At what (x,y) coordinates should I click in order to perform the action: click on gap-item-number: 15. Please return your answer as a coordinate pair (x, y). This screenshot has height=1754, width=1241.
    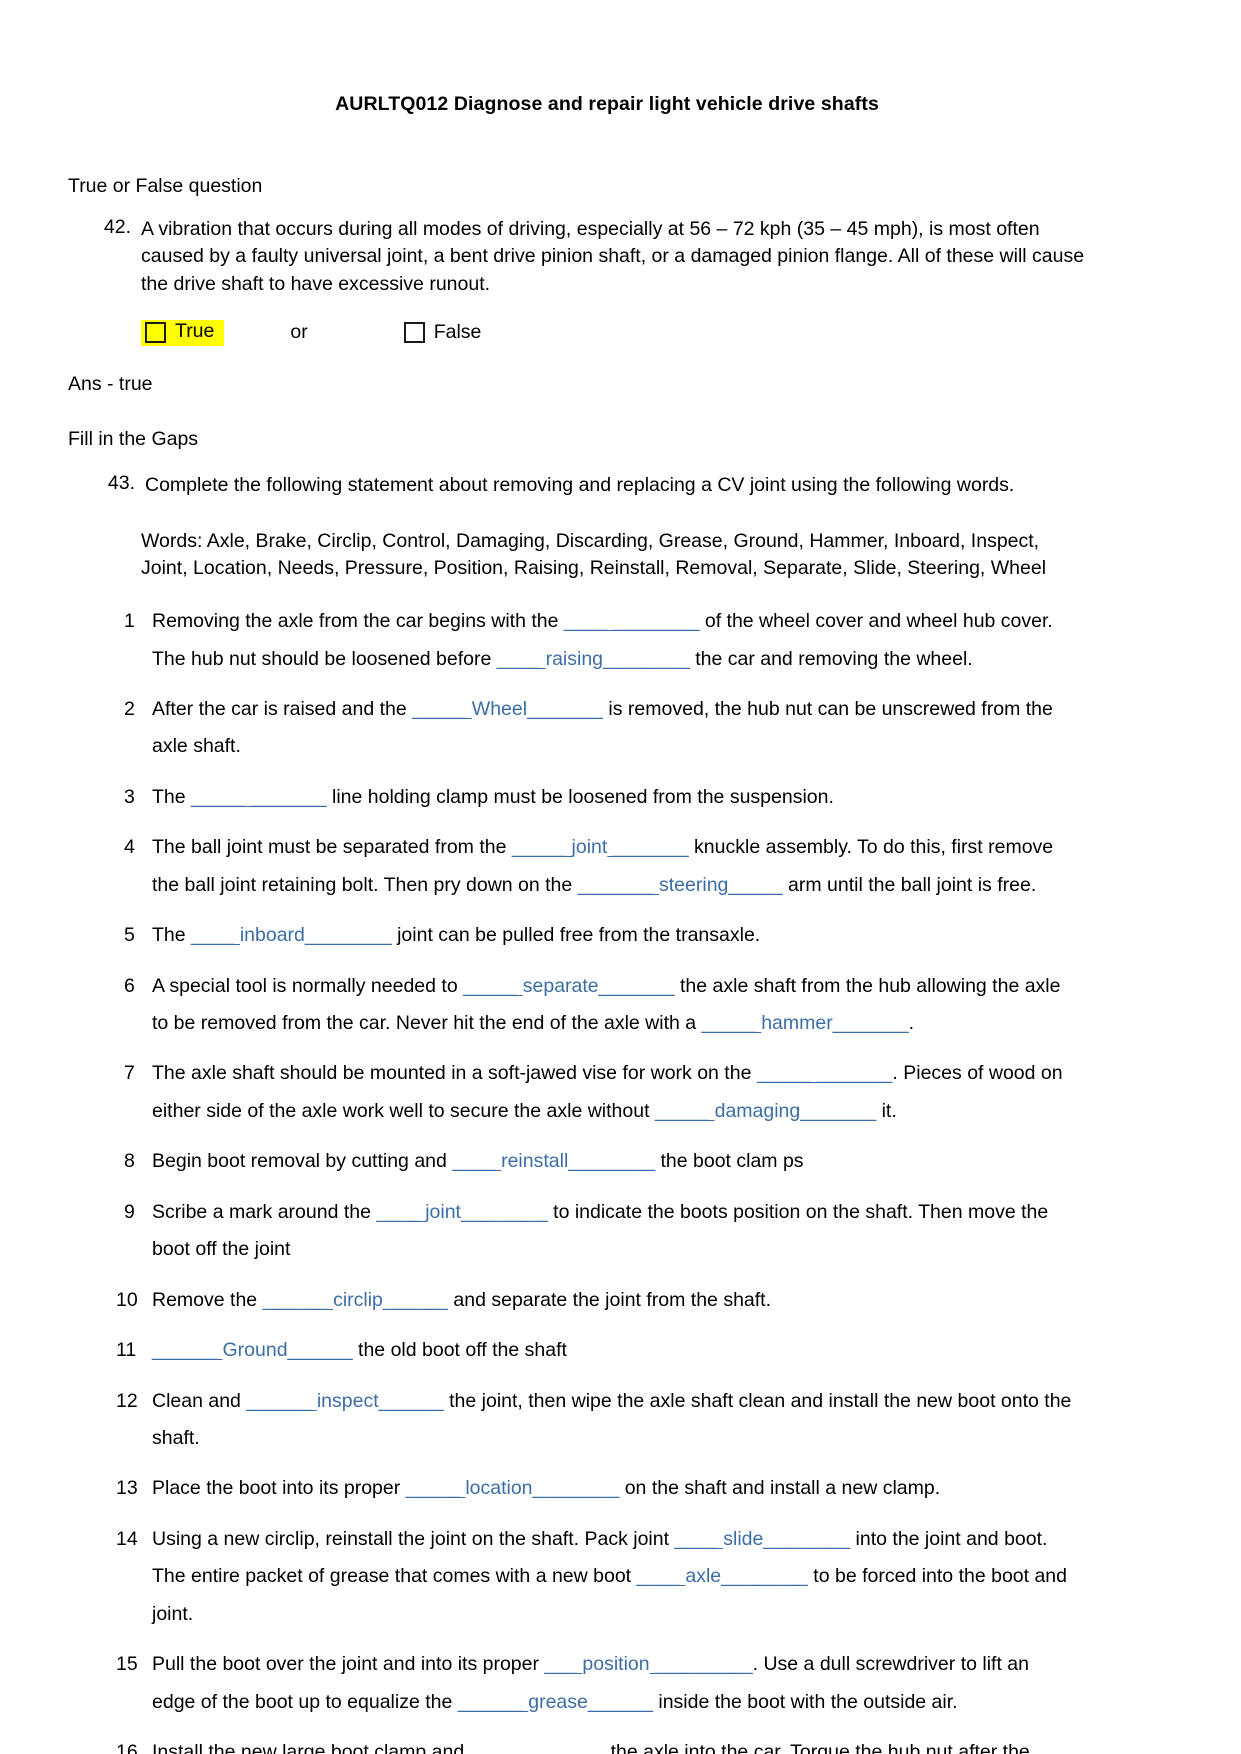
    Looking at the image, I should click on (127, 1664).